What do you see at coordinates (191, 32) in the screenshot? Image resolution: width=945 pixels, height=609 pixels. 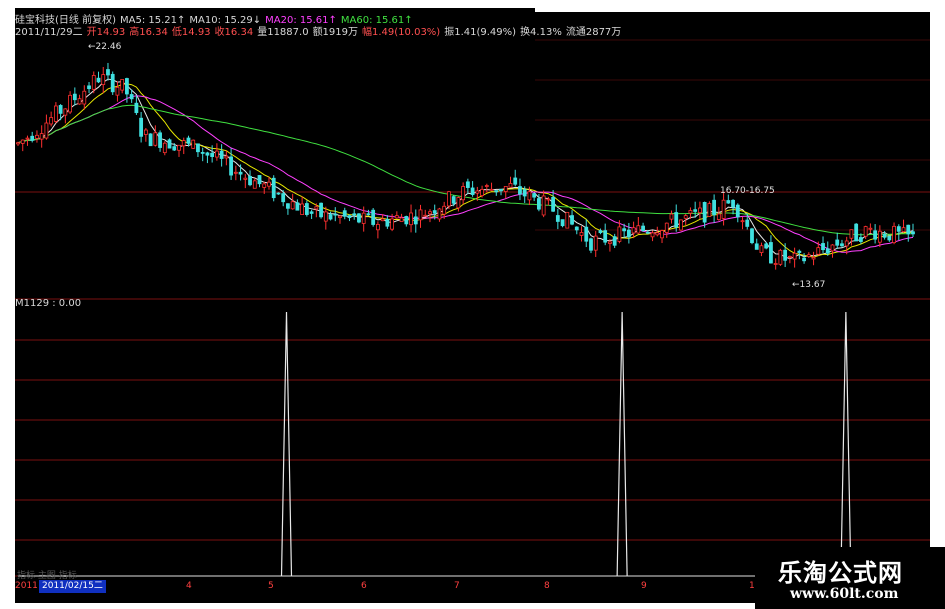 I see `quote-field-3: 低14.93` at bounding box center [191, 32].